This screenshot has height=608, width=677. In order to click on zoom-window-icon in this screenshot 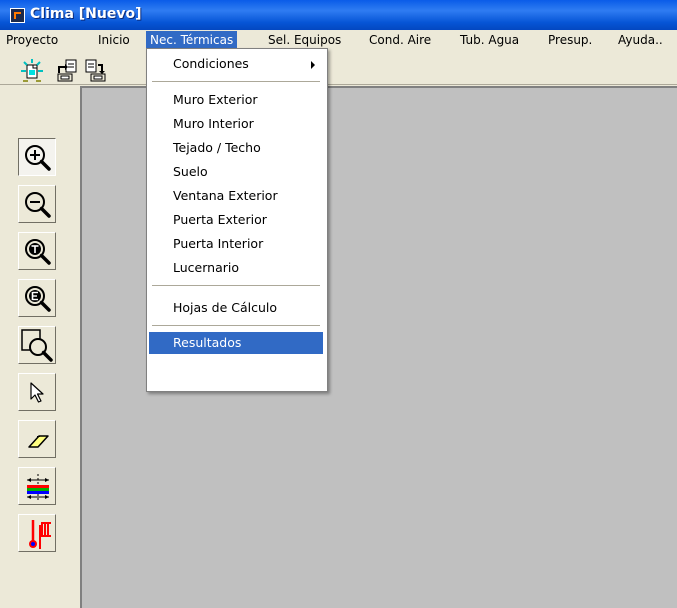, I will do `click(37, 345)`.